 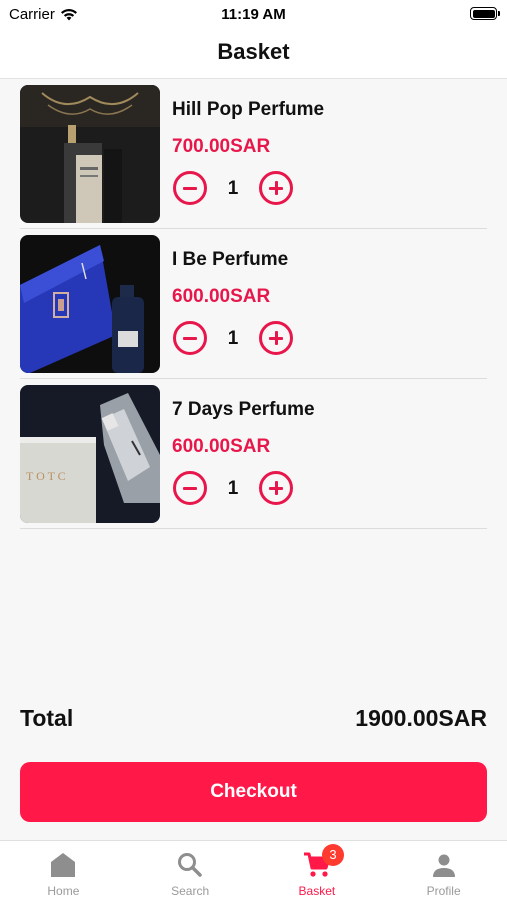 What do you see at coordinates (190, 865) in the screenshot?
I see `search-icon` at bounding box center [190, 865].